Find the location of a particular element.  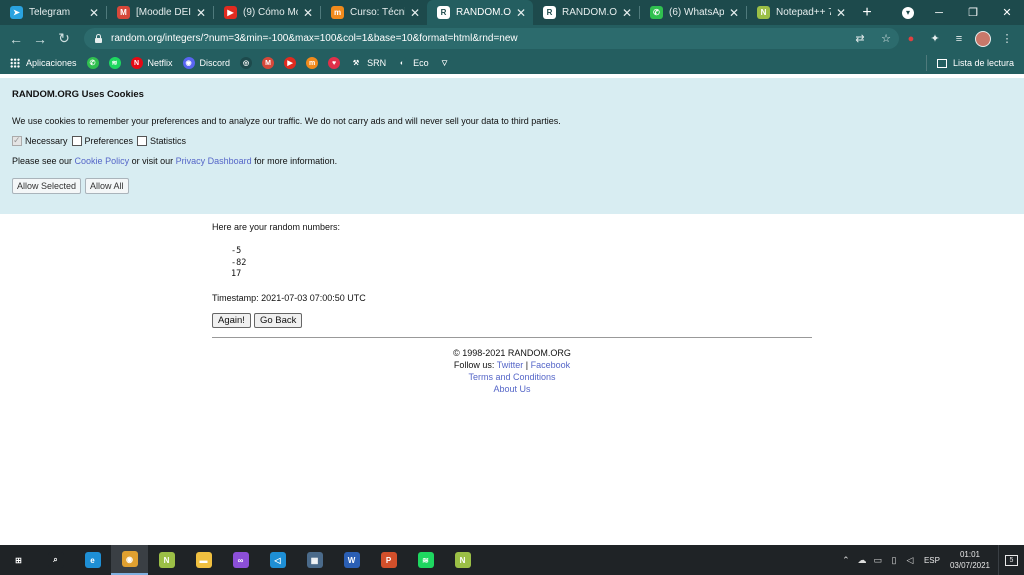

system-tray: ⌃ ☁ ▭ ▯ ◁ ESP 01:01 03/07/2021 5 is located at coordinates (931, 560).